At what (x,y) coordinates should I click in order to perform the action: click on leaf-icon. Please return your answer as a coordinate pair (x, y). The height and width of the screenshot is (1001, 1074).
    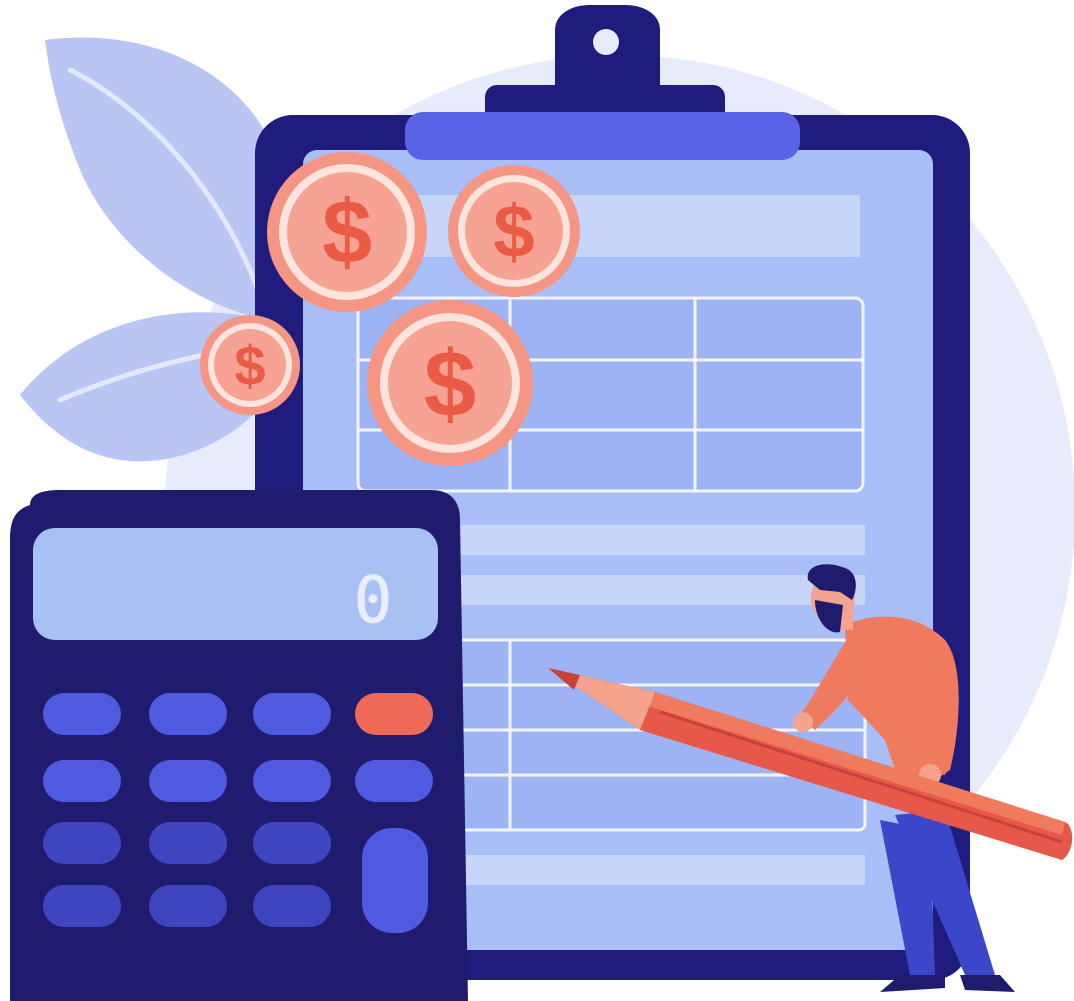
    Looking at the image, I should click on (168, 178).